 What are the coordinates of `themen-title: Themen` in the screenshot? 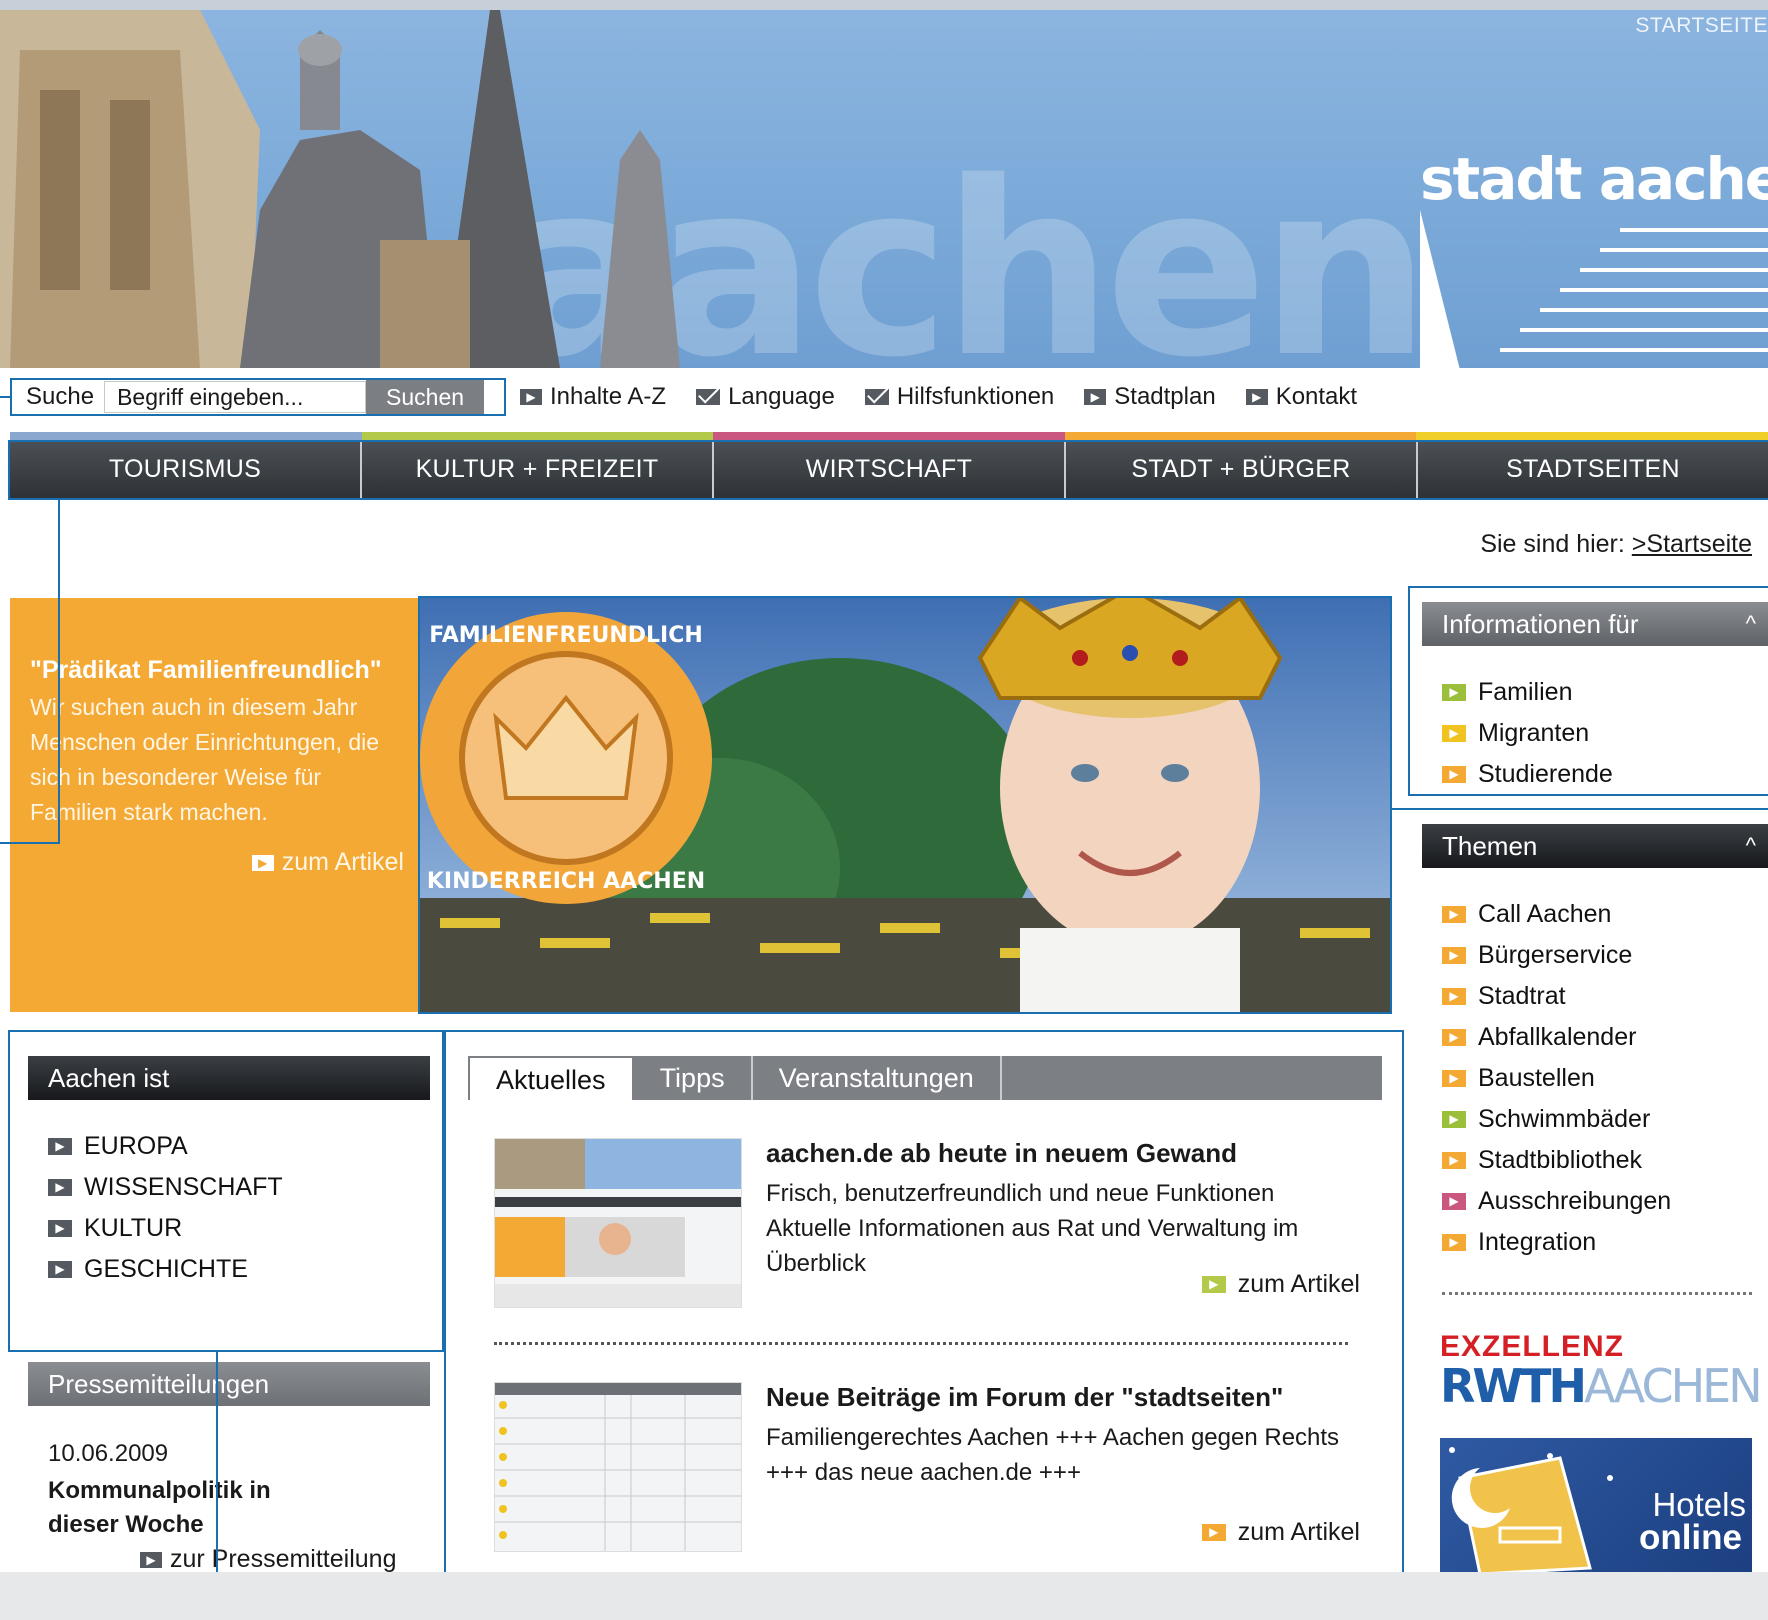 It's located at (1490, 846).